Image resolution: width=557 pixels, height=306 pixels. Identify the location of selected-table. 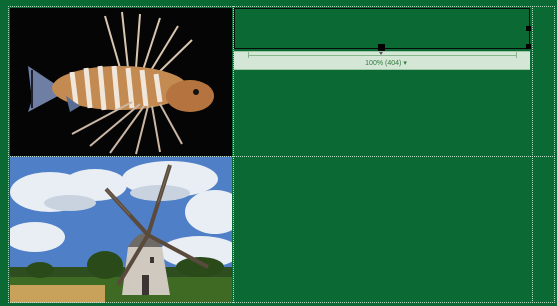
(382, 28).